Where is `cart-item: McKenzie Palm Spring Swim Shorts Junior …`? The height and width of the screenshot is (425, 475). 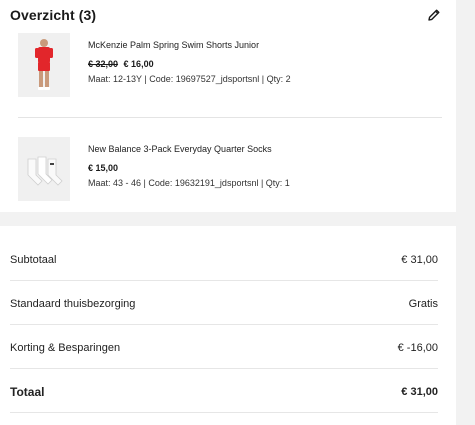 cart-item: McKenzie Palm Spring Swim Shorts Junior … is located at coordinates (230, 66).